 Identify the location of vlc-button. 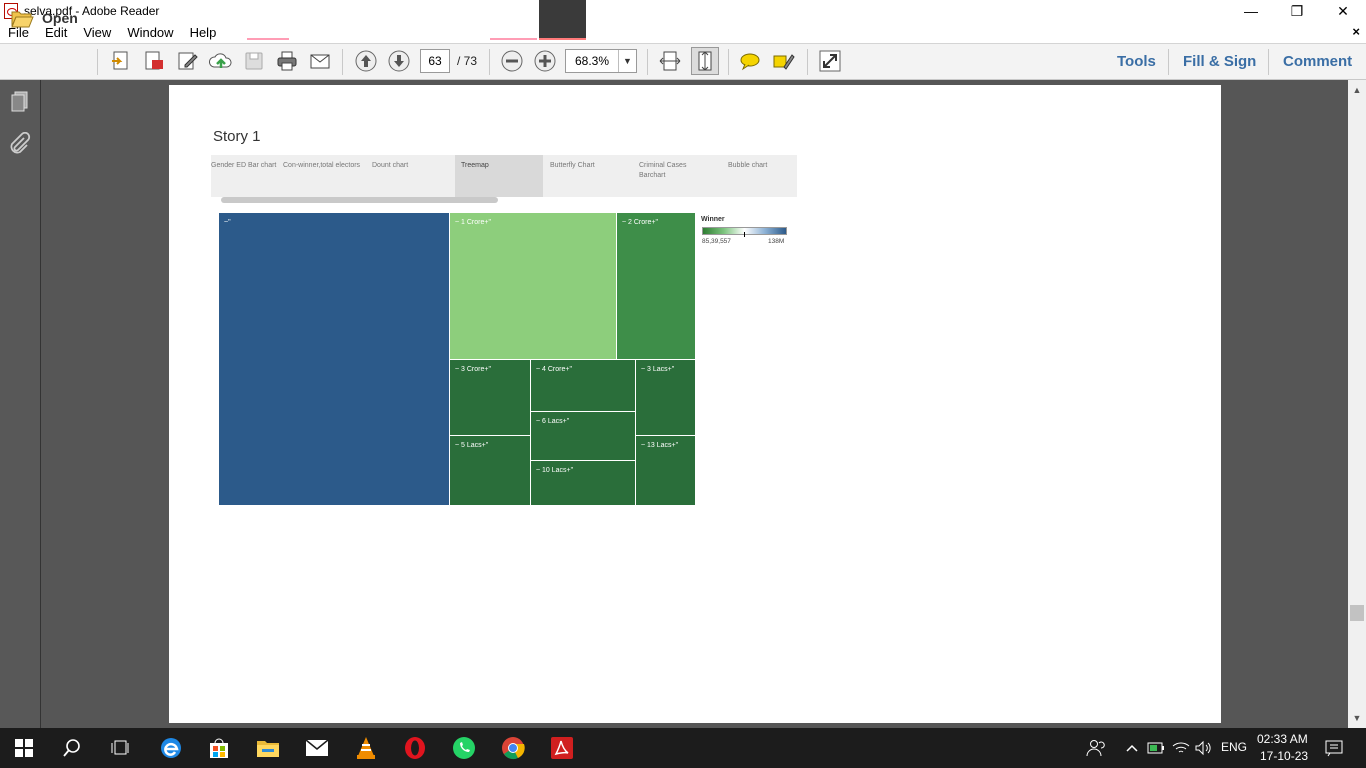
(366, 748).